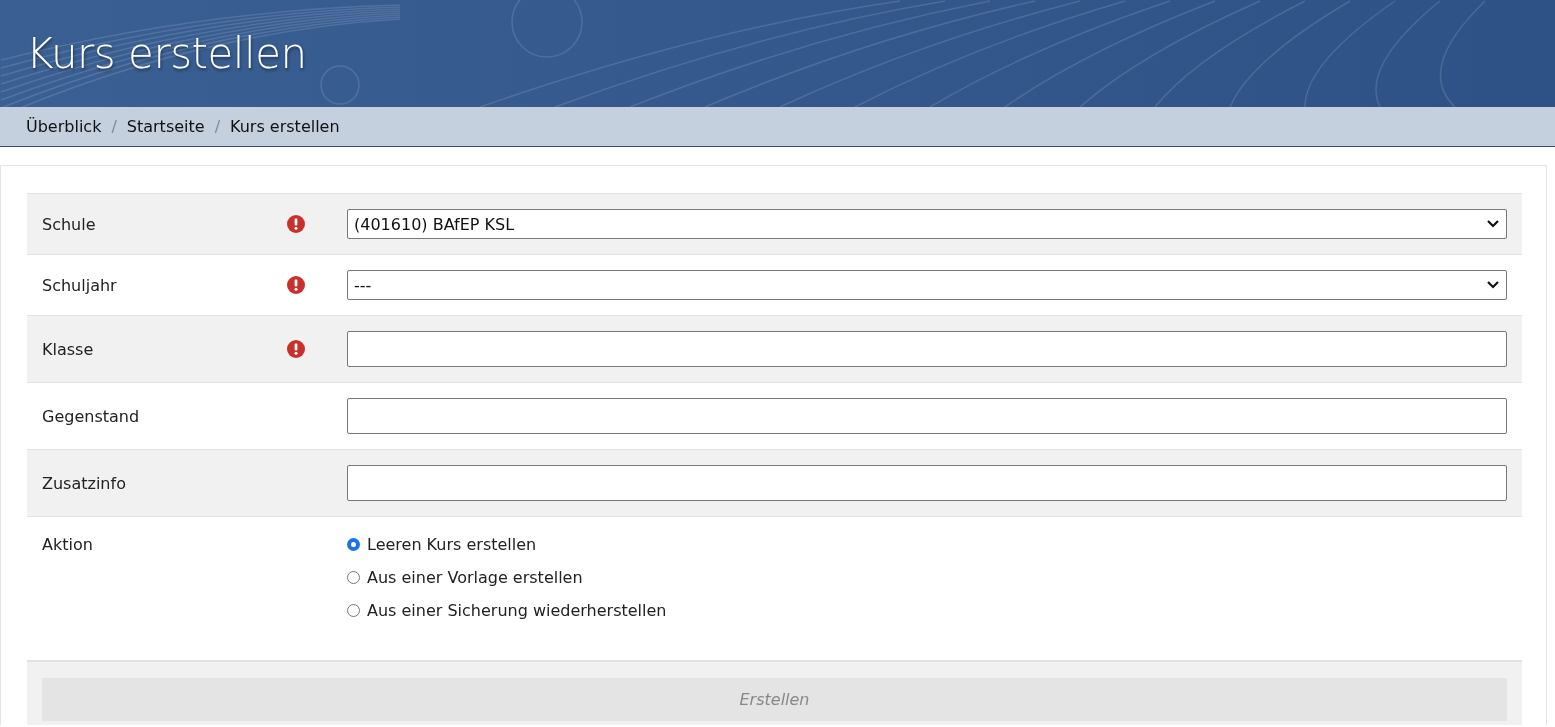 This screenshot has width=1555, height=727. What do you see at coordinates (285, 126) in the screenshot?
I see `breadcrumb-link: Kurs erstellen` at bounding box center [285, 126].